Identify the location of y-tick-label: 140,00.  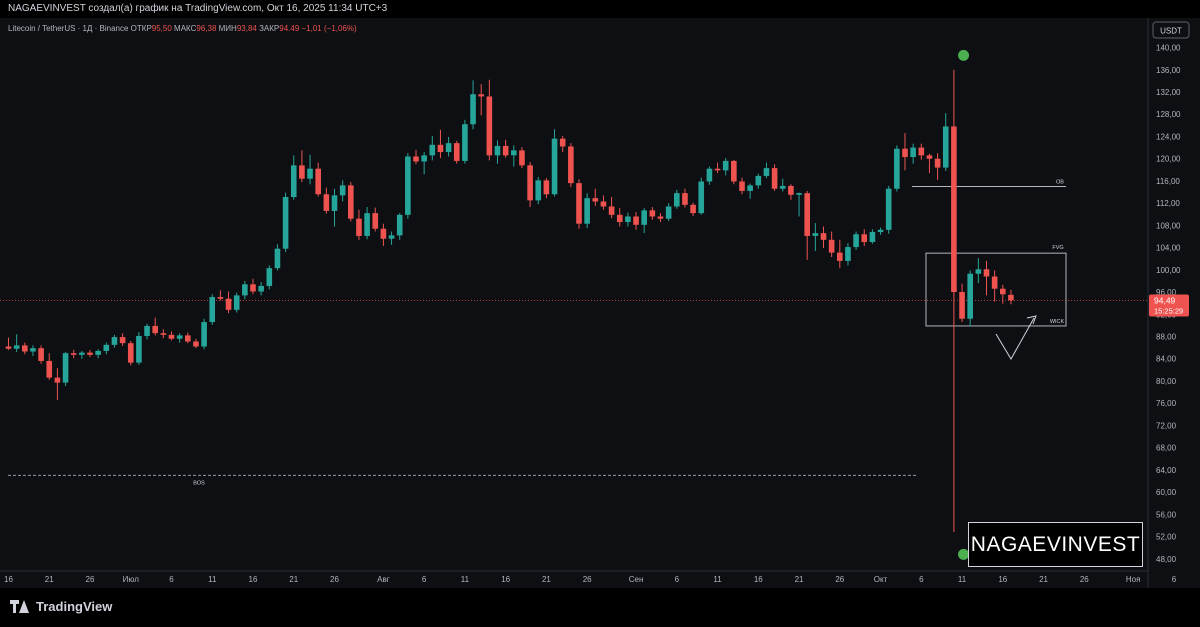
(1168, 48).